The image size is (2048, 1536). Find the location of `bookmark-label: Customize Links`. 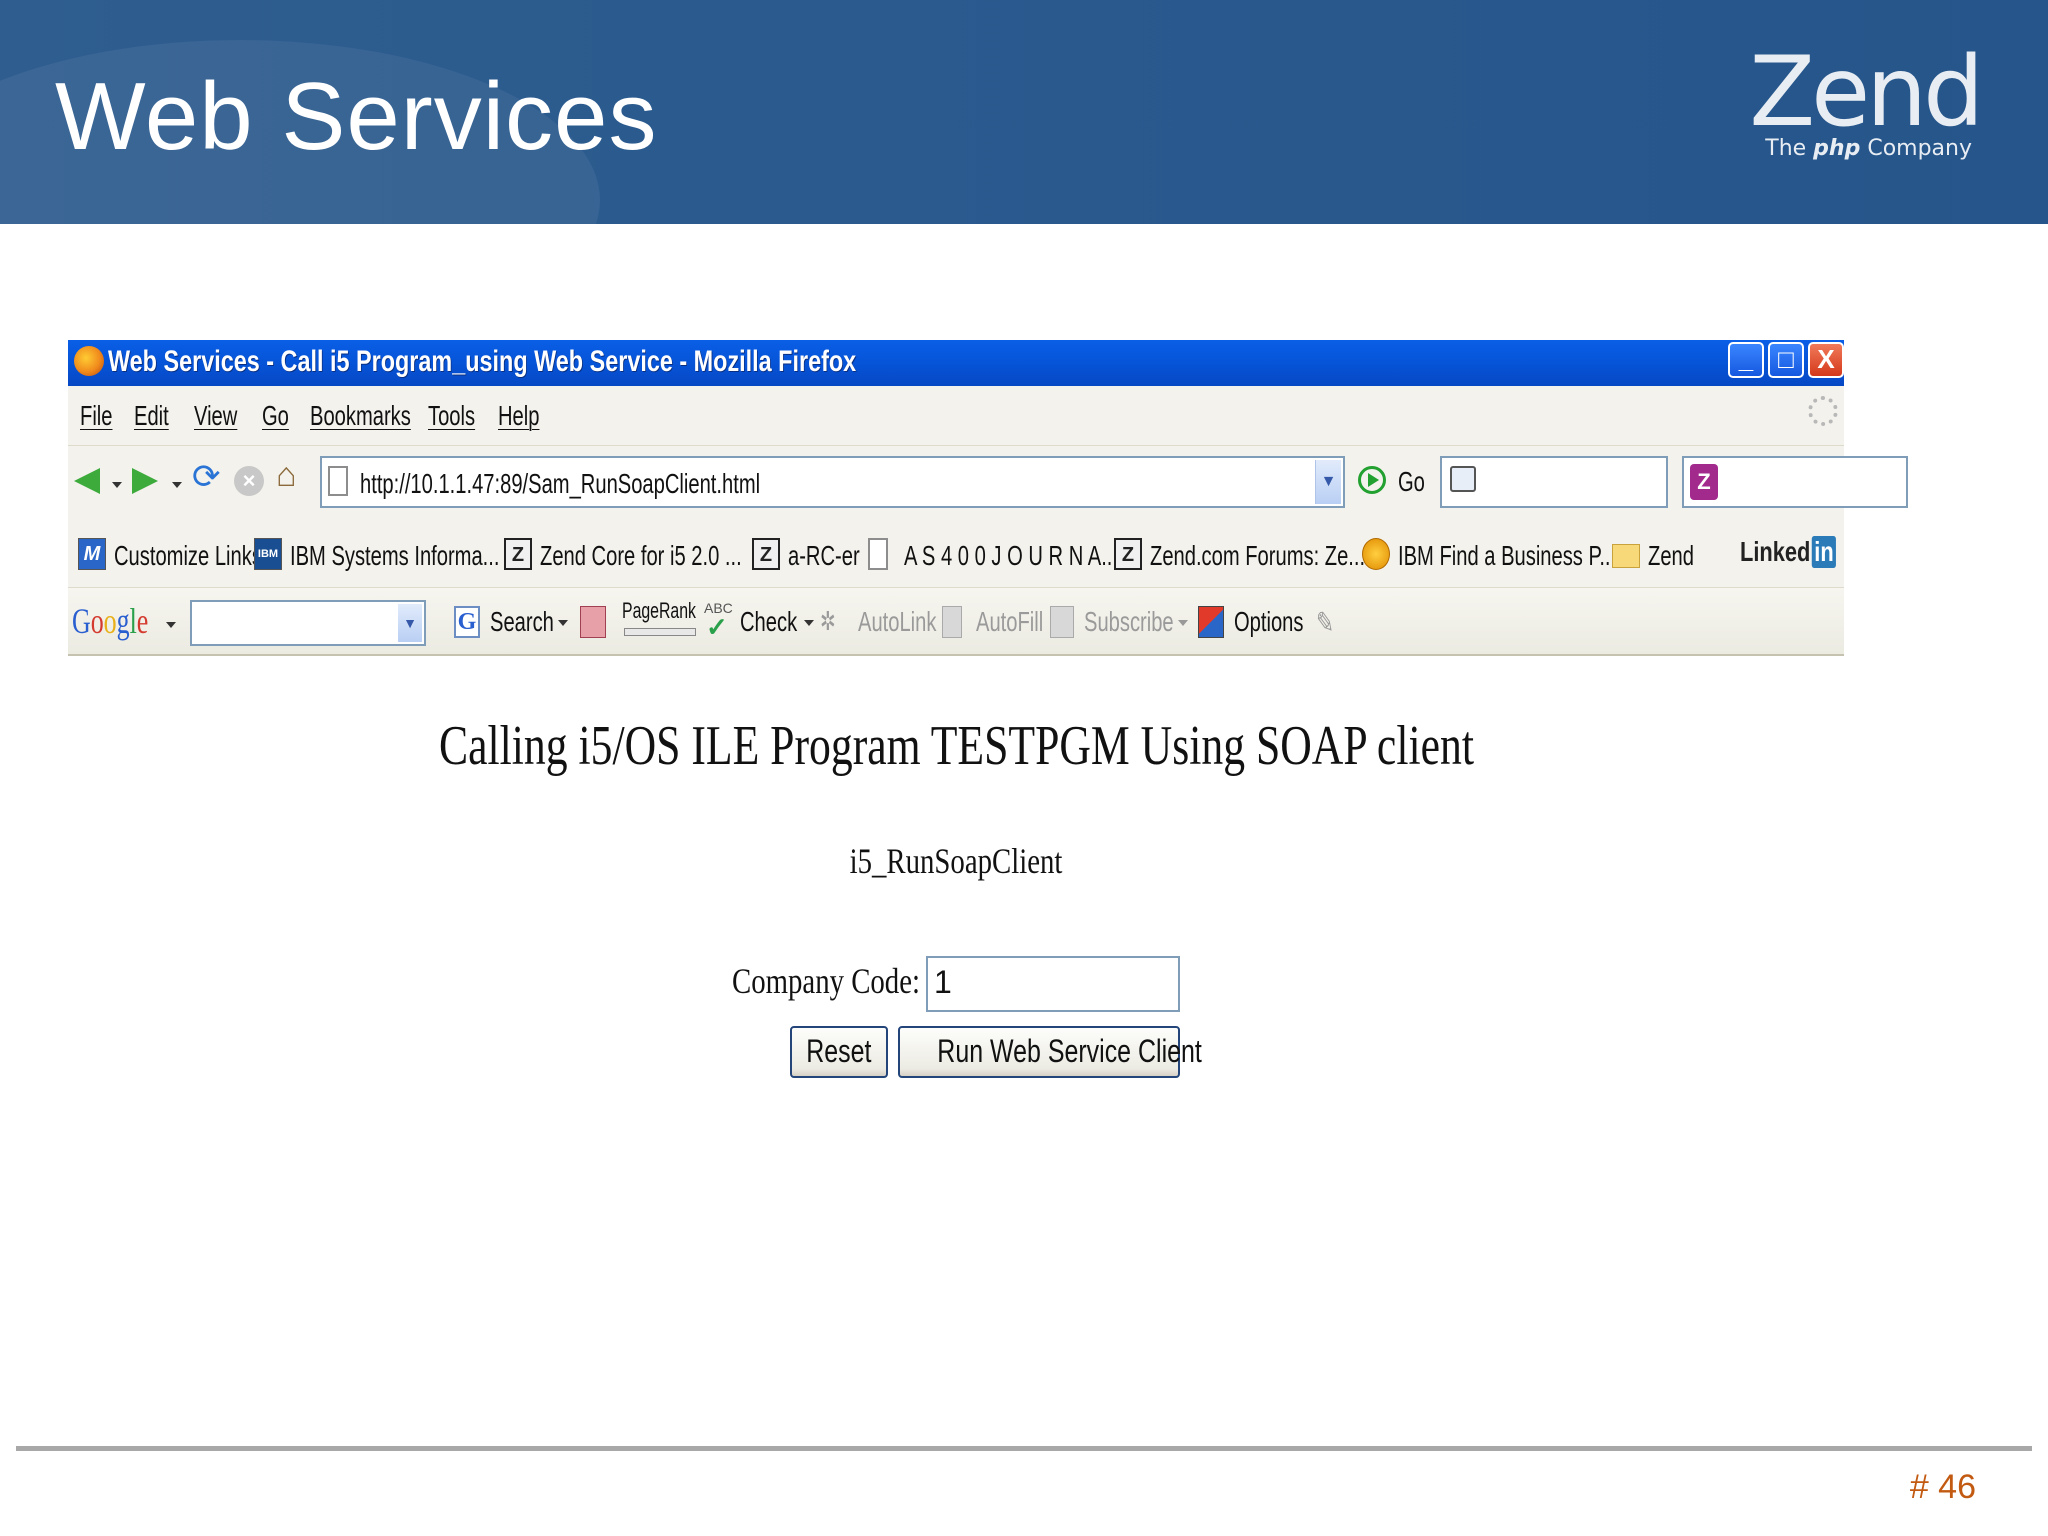

bookmark-label: Customize Links is located at coordinates (188, 555).